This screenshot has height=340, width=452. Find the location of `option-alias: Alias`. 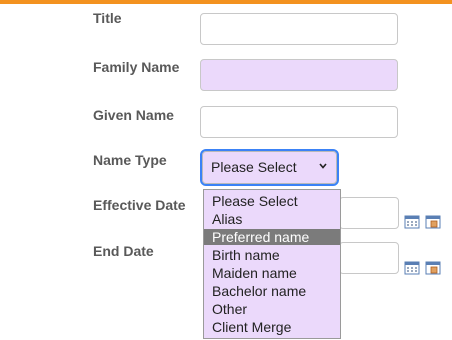

option-alias: Alias is located at coordinates (272, 219).